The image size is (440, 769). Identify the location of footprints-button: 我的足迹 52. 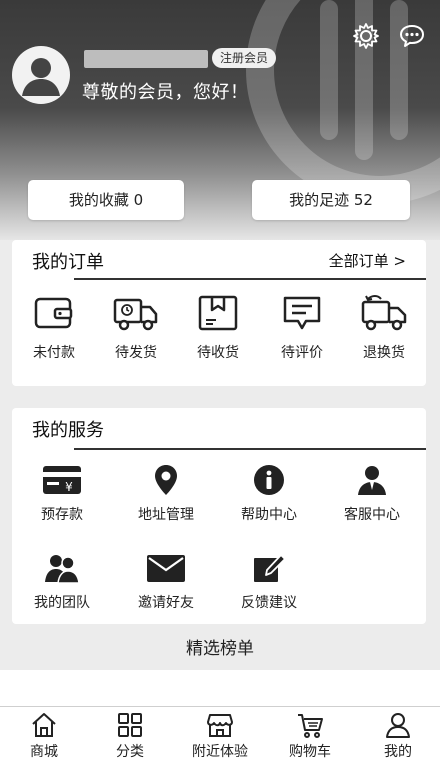
(331, 200).